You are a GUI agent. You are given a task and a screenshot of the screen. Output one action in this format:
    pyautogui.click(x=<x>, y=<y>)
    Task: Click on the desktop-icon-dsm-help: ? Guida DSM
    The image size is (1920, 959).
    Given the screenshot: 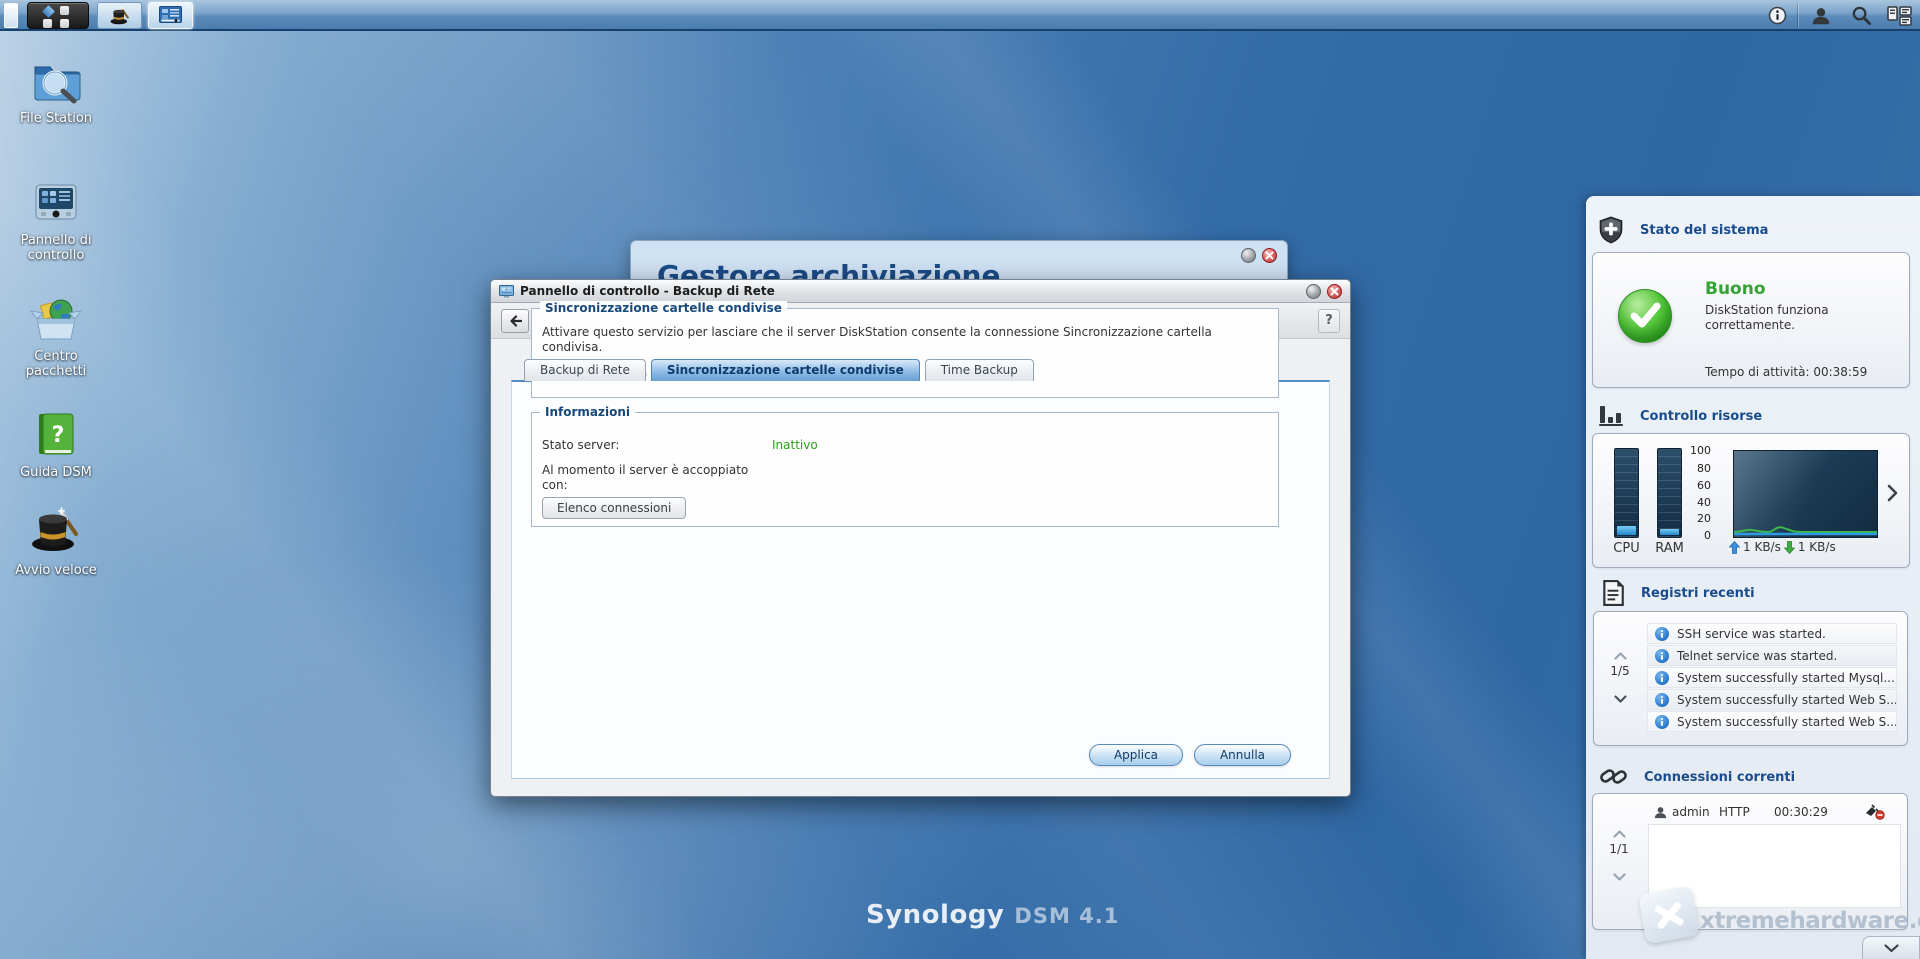 What is the action you would take?
    pyautogui.click(x=56, y=444)
    